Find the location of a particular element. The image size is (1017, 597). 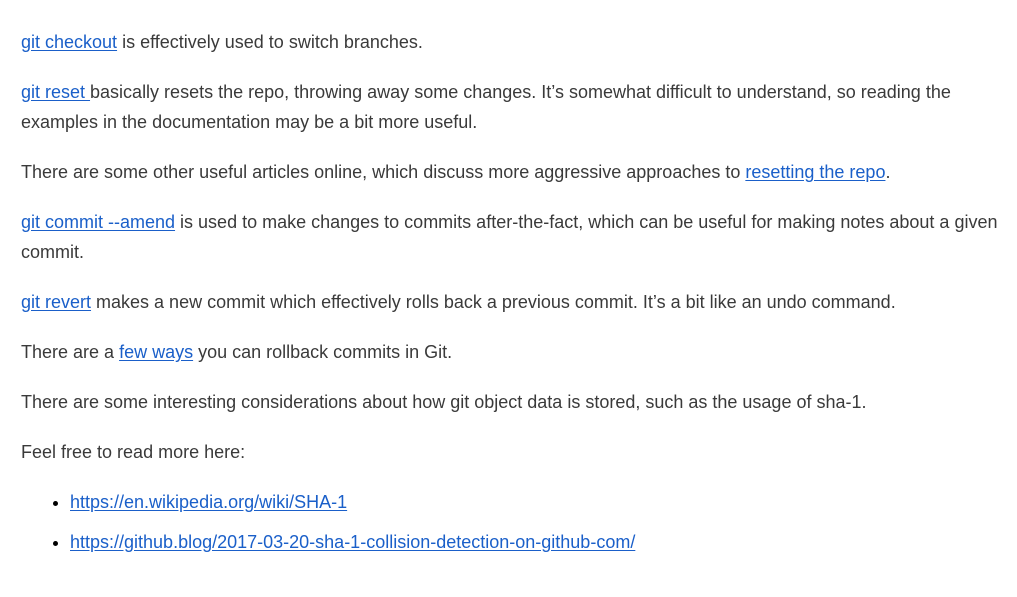

git-checkout-description: is effectively used to switch branches. is located at coordinates (270, 42).